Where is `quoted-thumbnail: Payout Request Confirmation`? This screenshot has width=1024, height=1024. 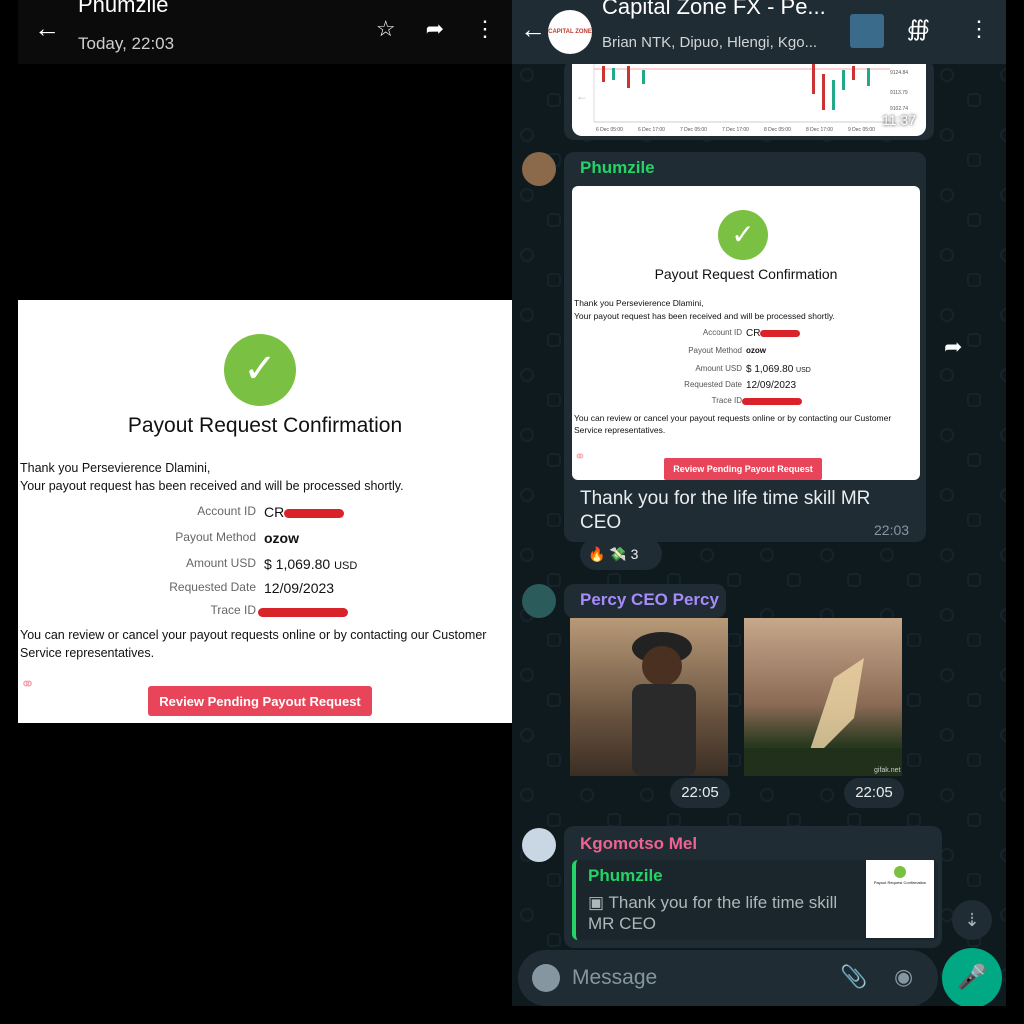 quoted-thumbnail: Payout Request Confirmation is located at coordinates (900, 899).